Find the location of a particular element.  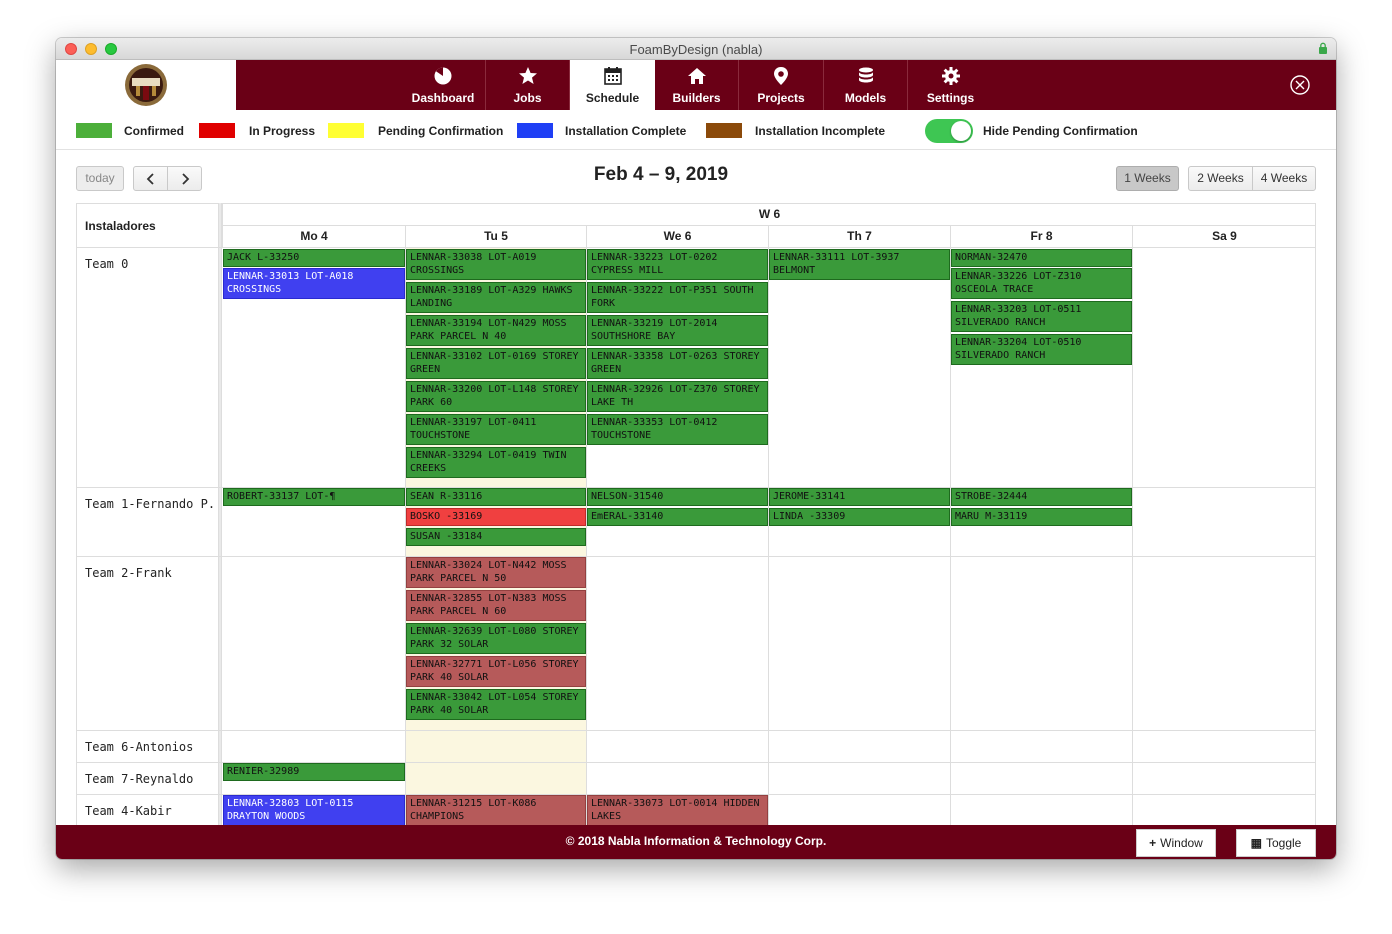

next-week-button is located at coordinates (184, 178).